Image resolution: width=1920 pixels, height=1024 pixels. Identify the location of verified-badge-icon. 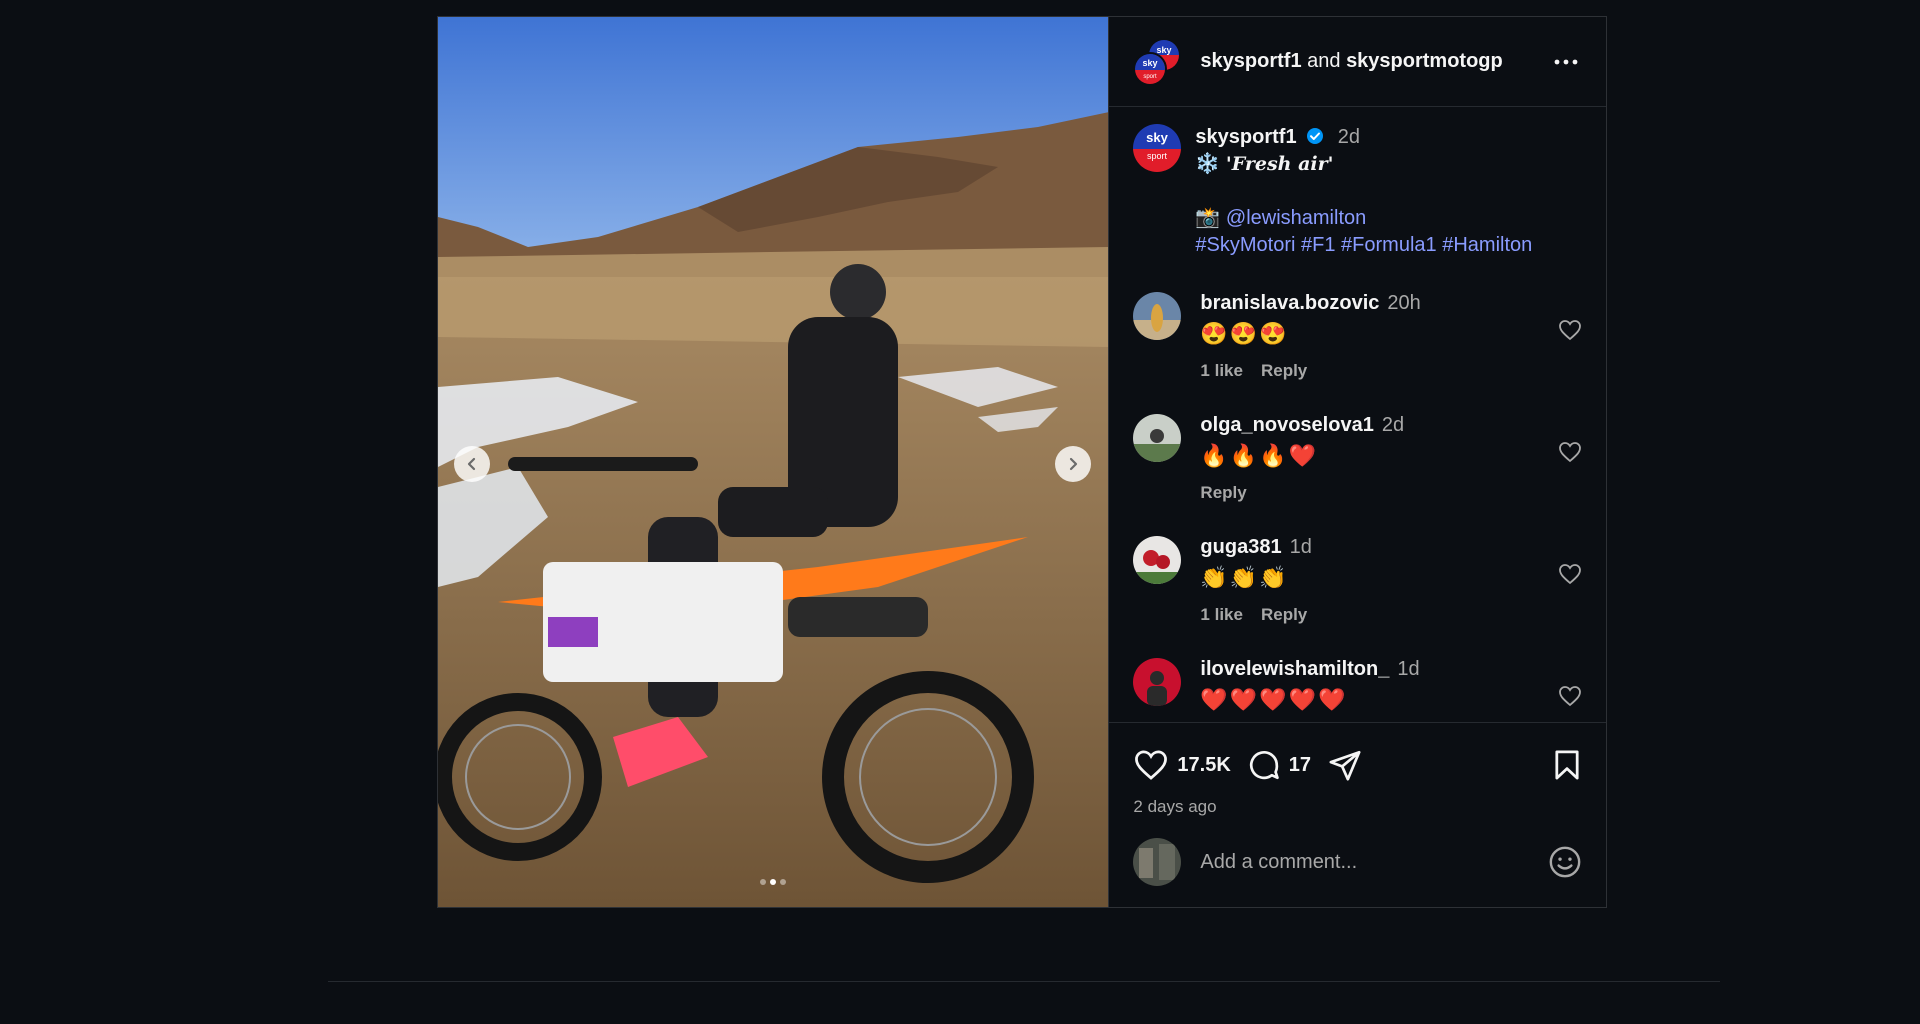
(1315, 136).